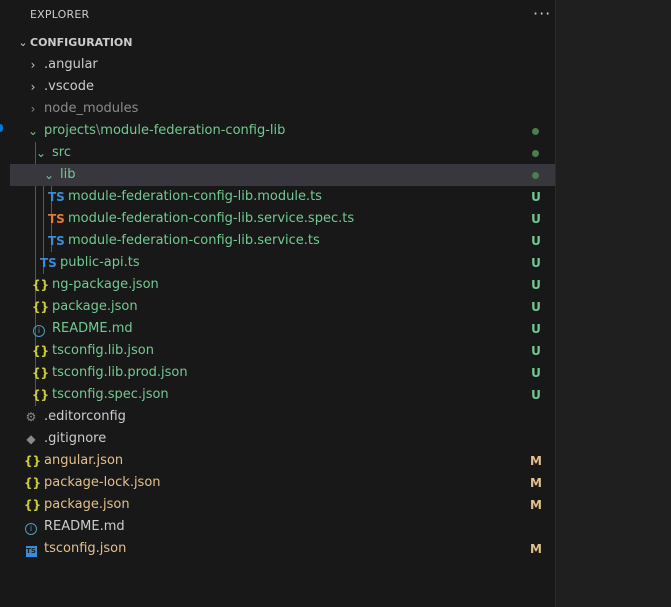  I want to click on tree-item-lib-folder: ⌄ lib, so click(282, 175).